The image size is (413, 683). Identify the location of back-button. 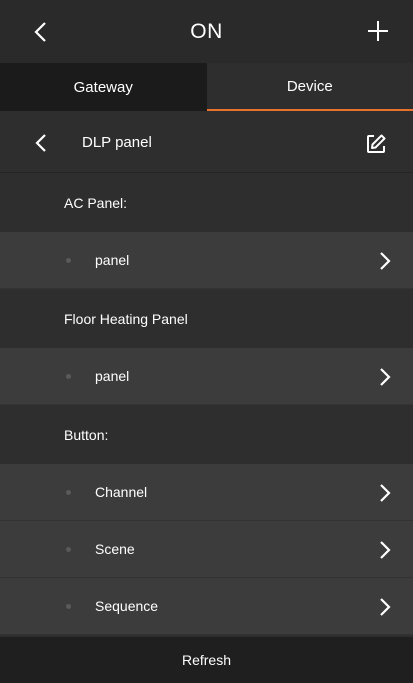
(40, 32).